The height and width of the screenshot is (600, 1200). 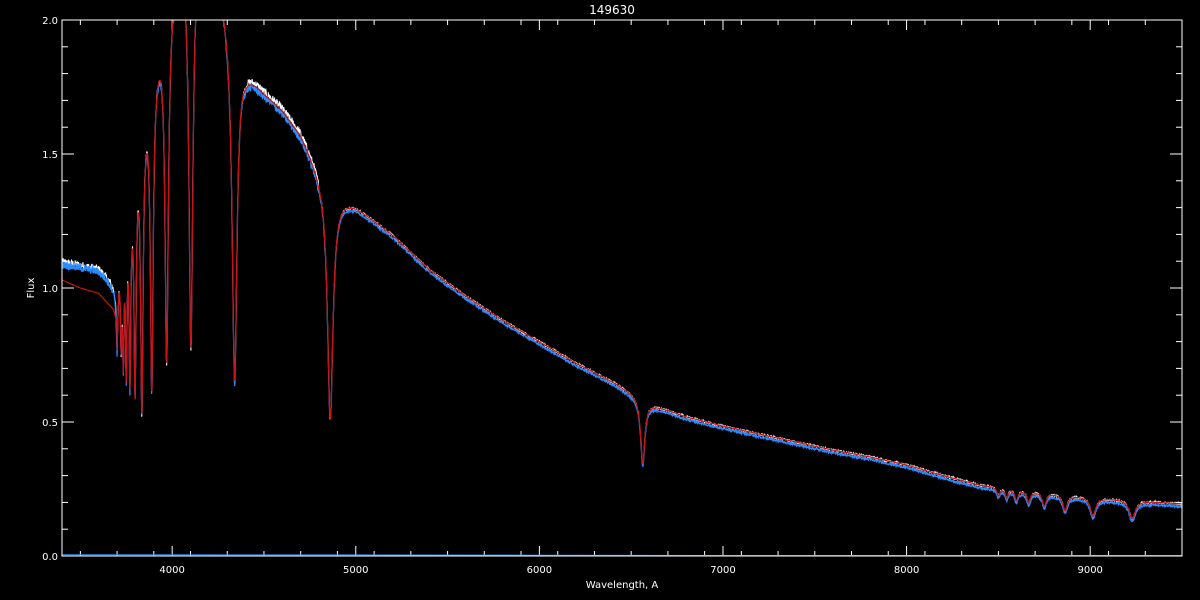 What do you see at coordinates (31, 288) in the screenshot?
I see `y-axis-label: Flux` at bounding box center [31, 288].